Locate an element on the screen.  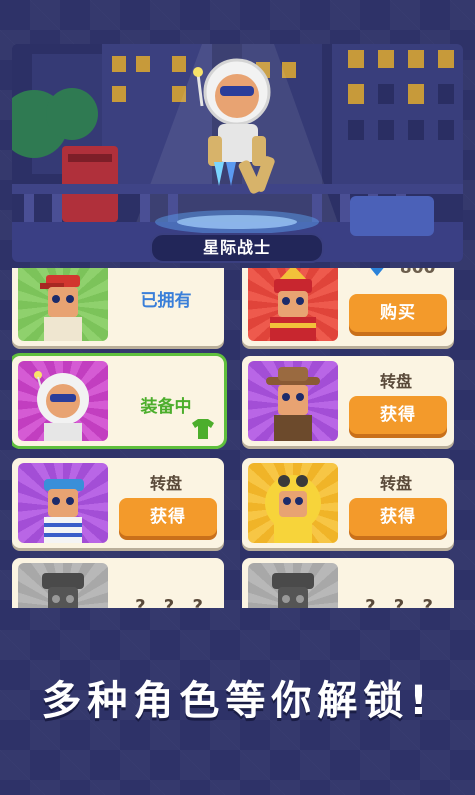
chicken-costume-icon is located at coordinates (293, 509).